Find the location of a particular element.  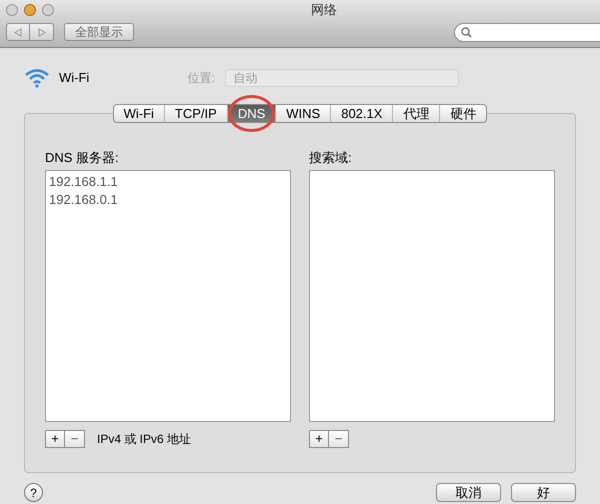

tab: Wi-Fi is located at coordinates (139, 113).